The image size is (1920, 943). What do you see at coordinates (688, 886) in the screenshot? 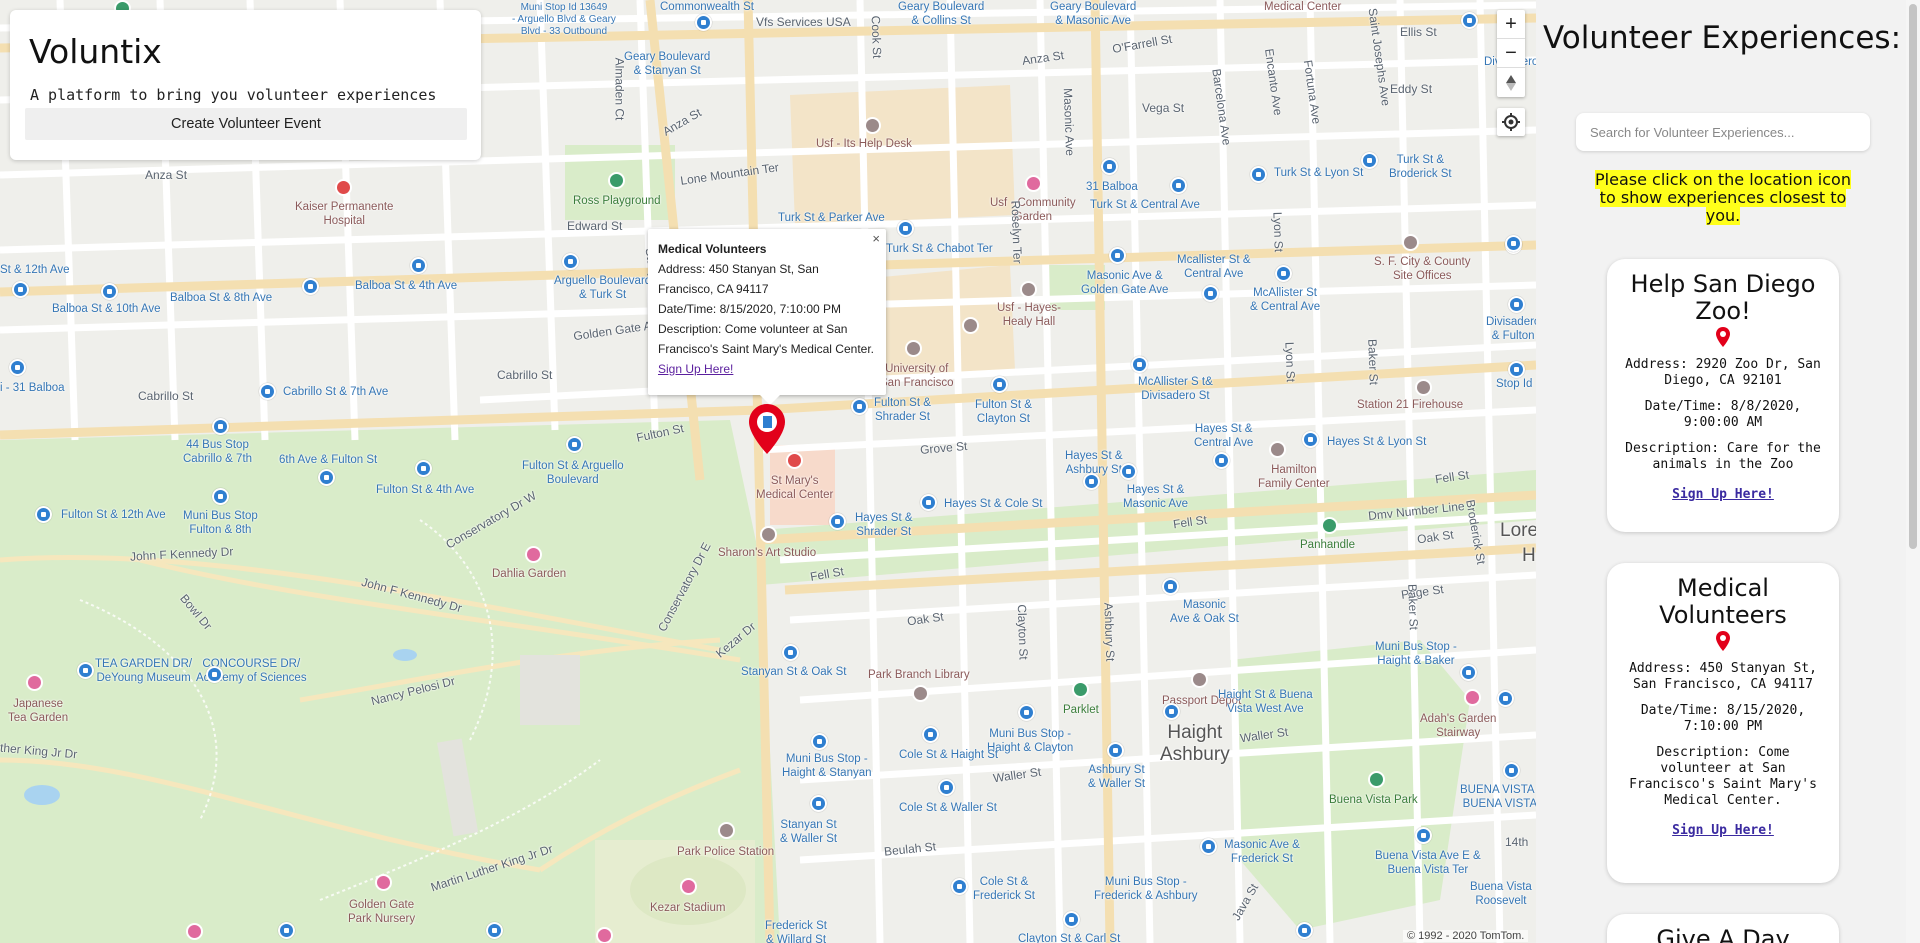
I see `stadium-icon` at bounding box center [688, 886].